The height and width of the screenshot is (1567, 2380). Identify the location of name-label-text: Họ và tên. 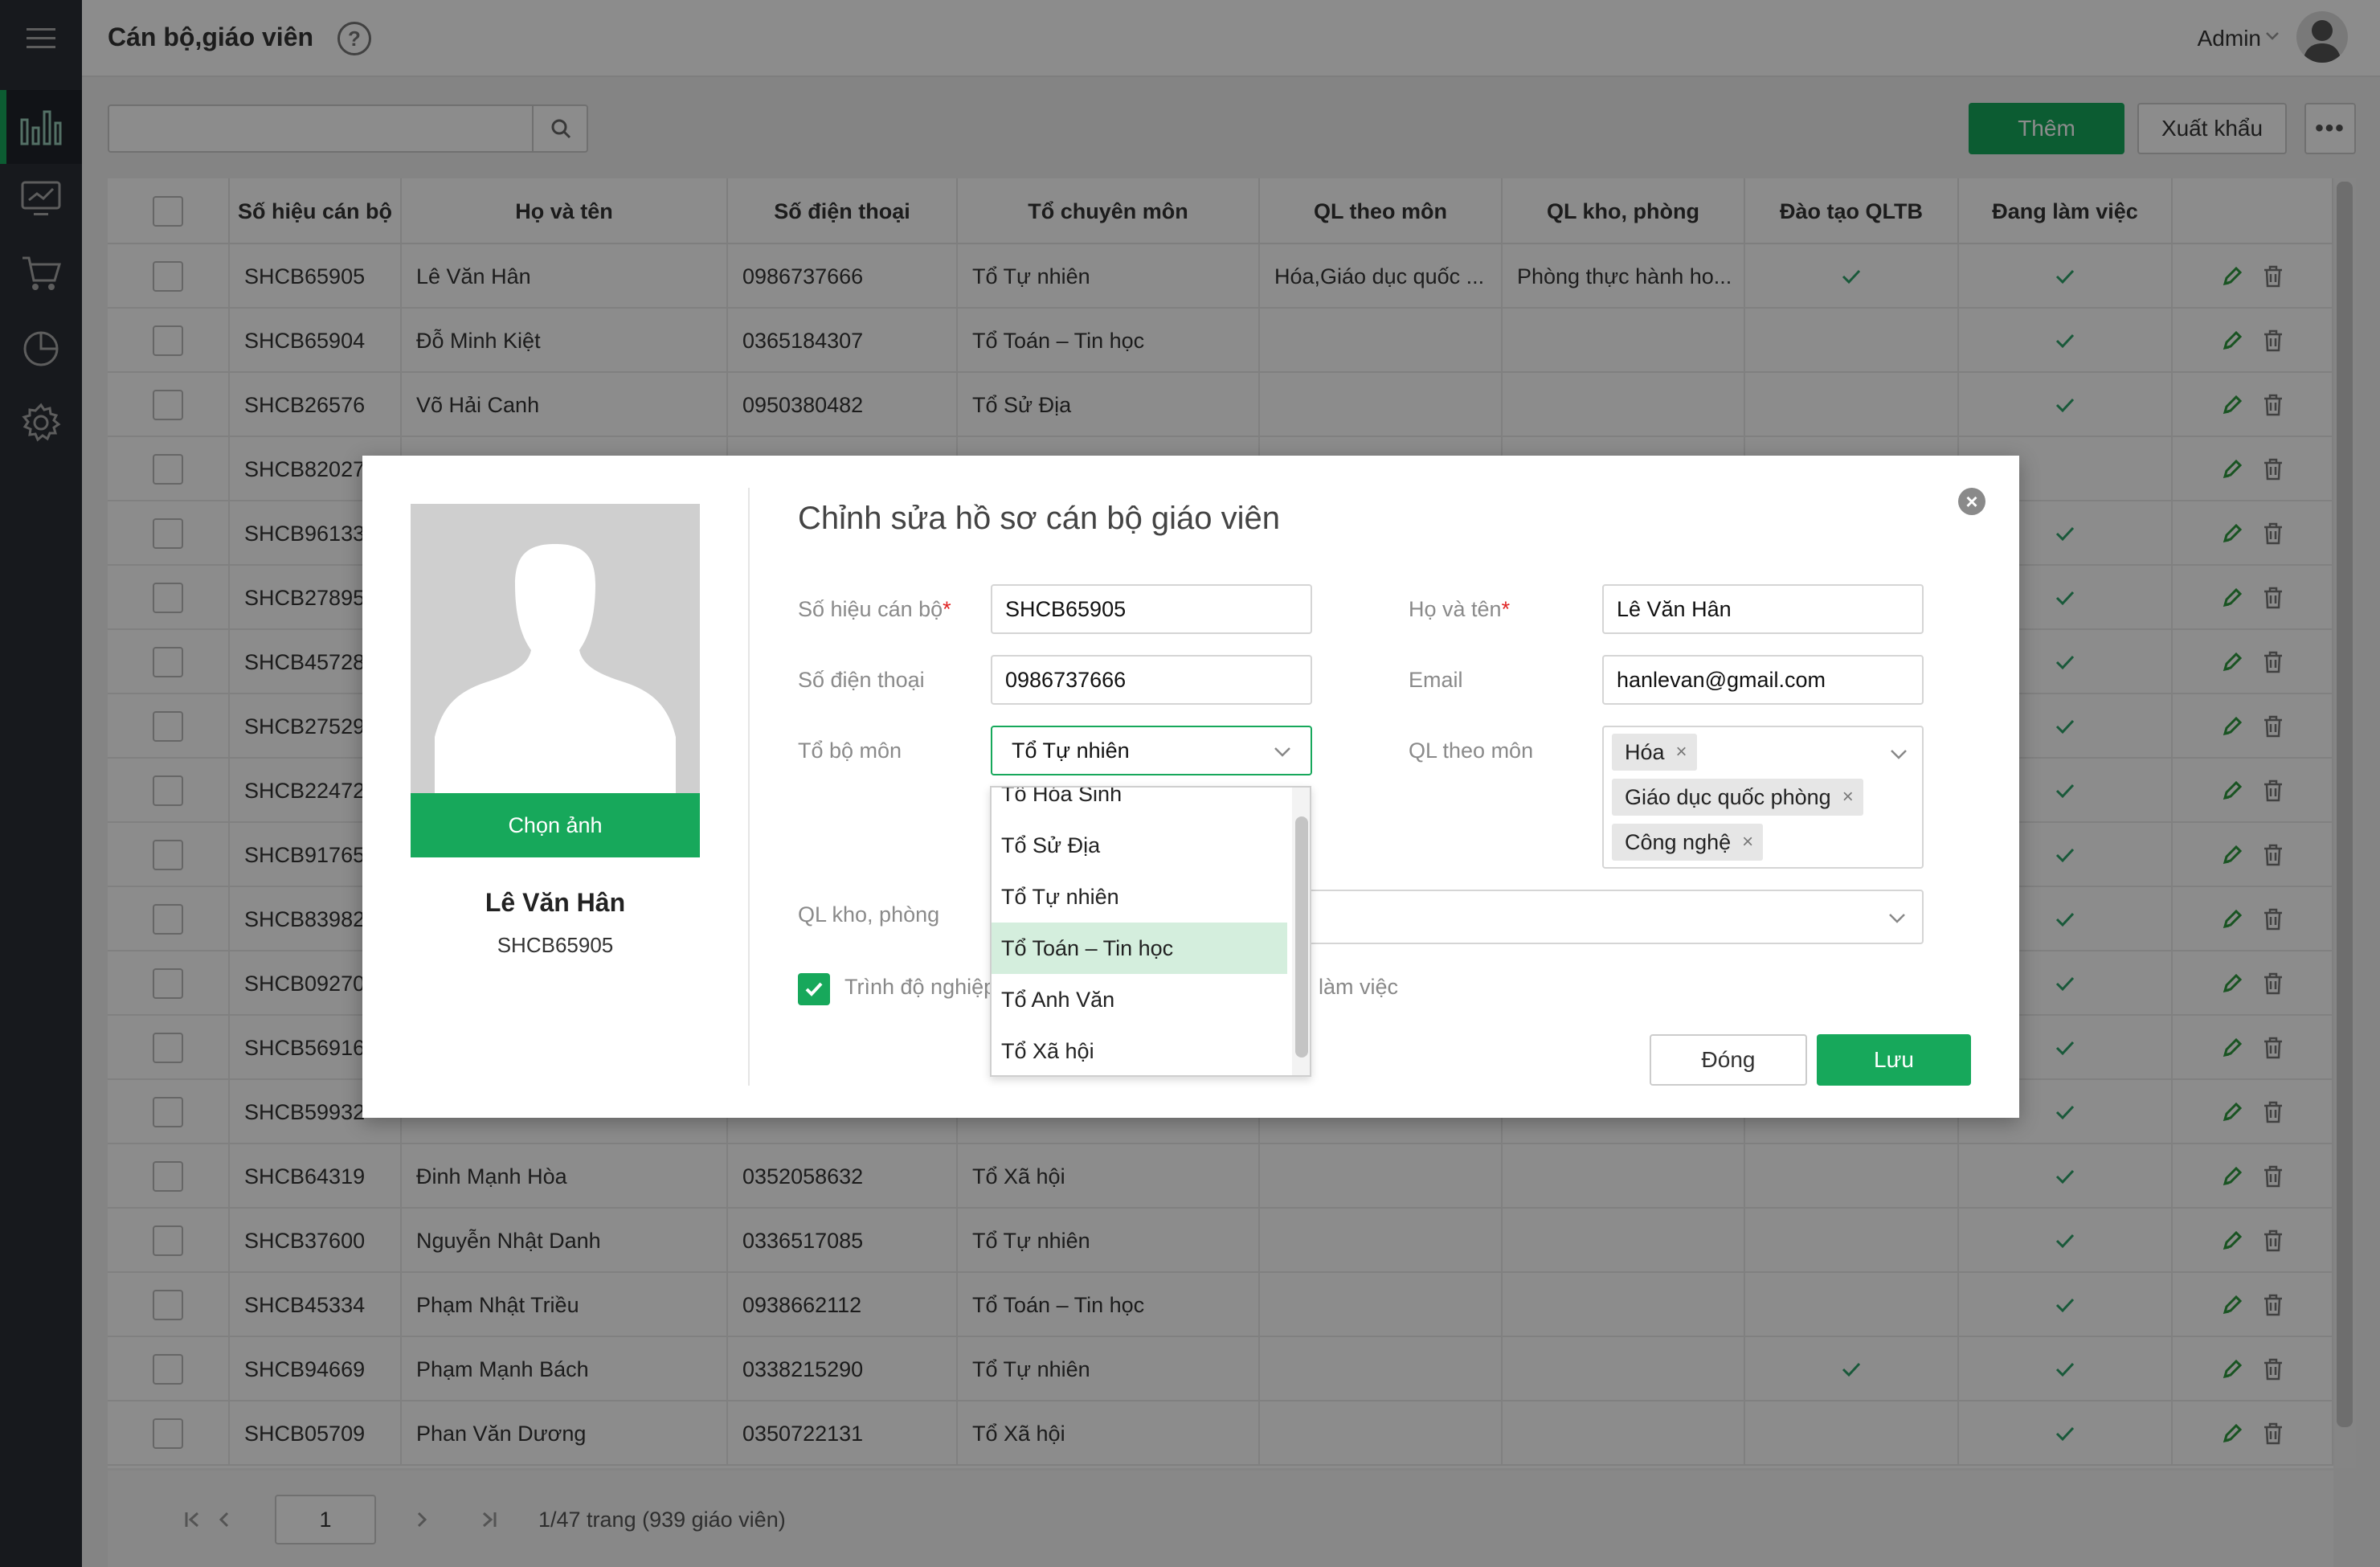
(1455, 609).